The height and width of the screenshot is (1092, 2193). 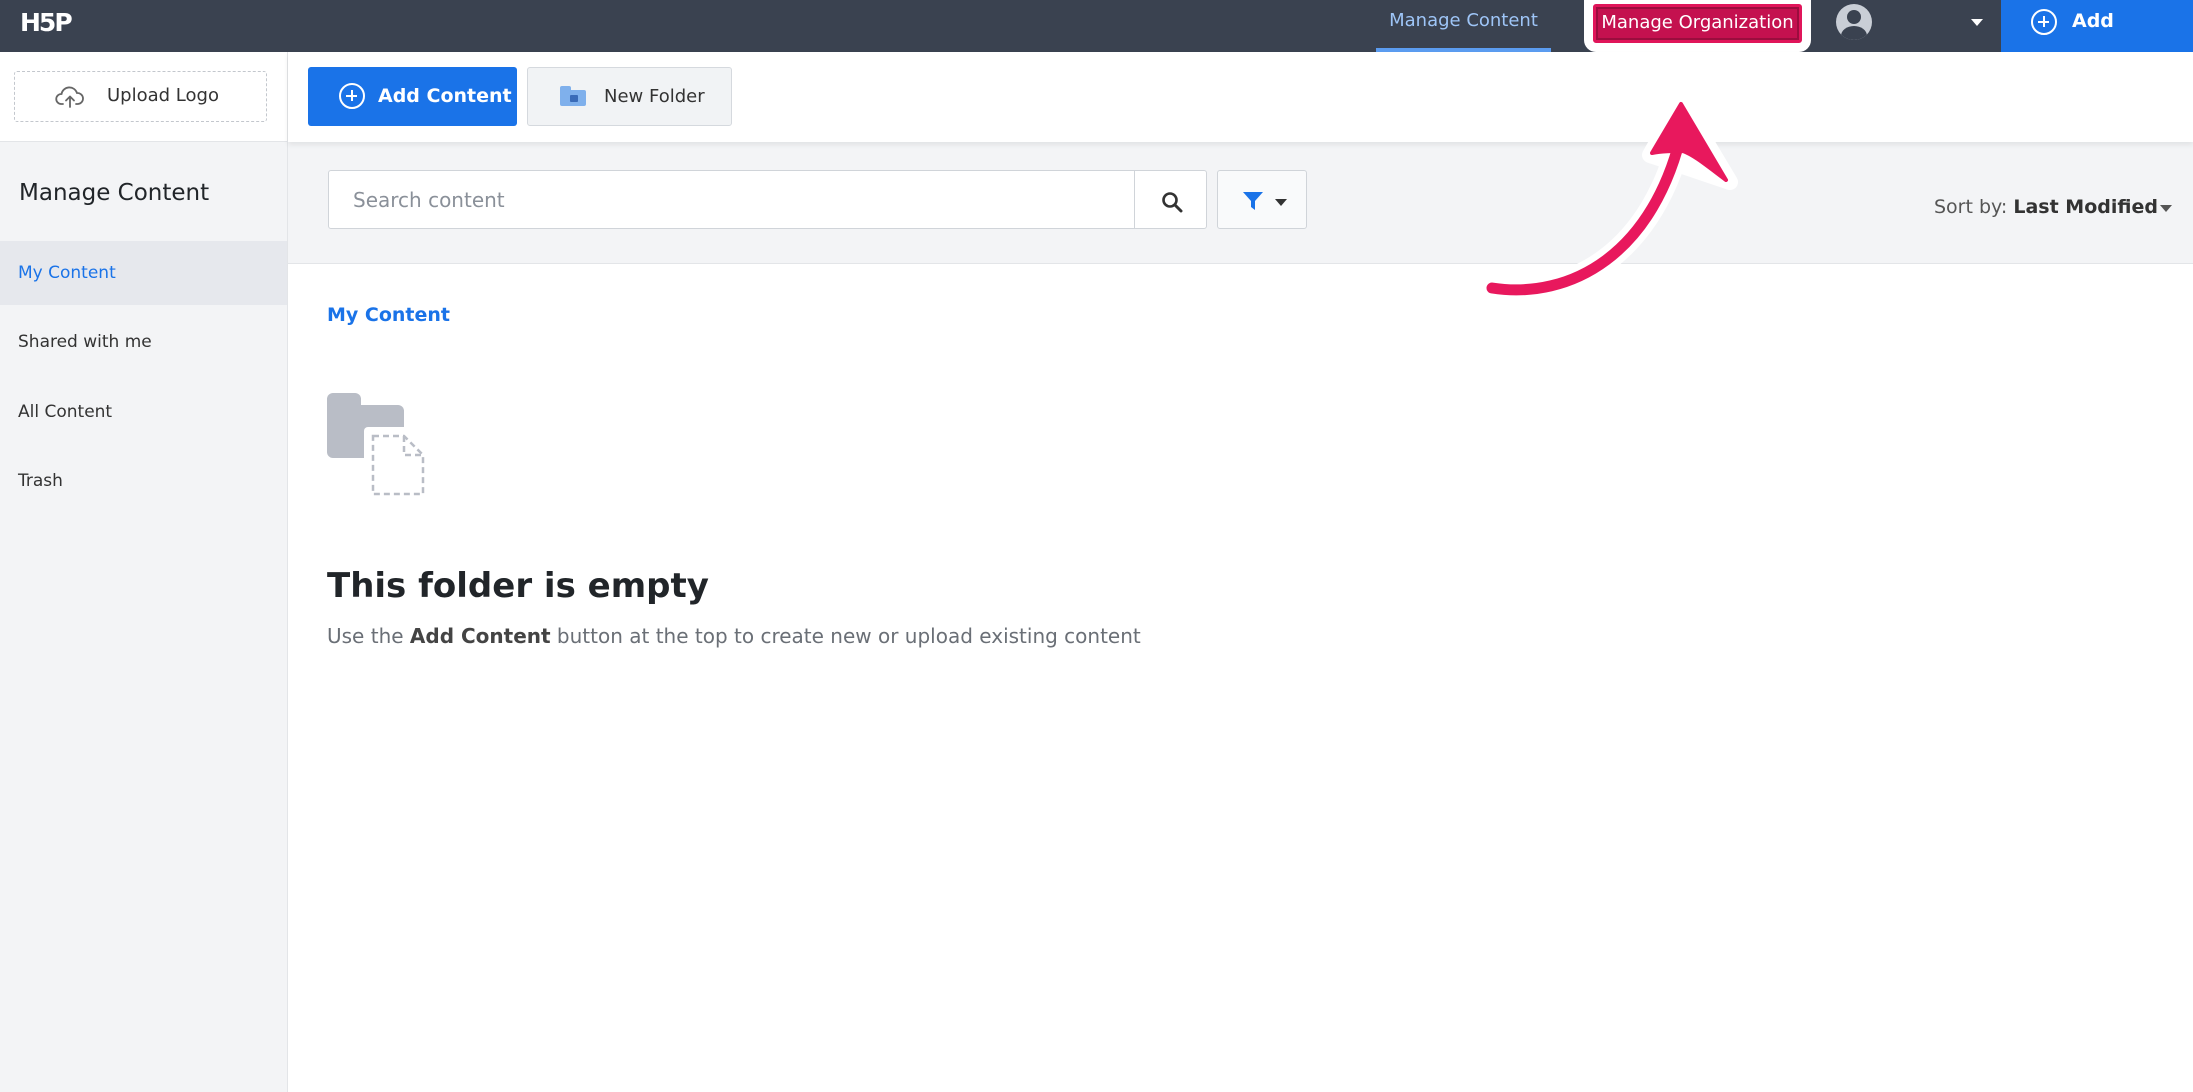 What do you see at coordinates (732, 199) in the screenshot?
I see `search-input` at bounding box center [732, 199].